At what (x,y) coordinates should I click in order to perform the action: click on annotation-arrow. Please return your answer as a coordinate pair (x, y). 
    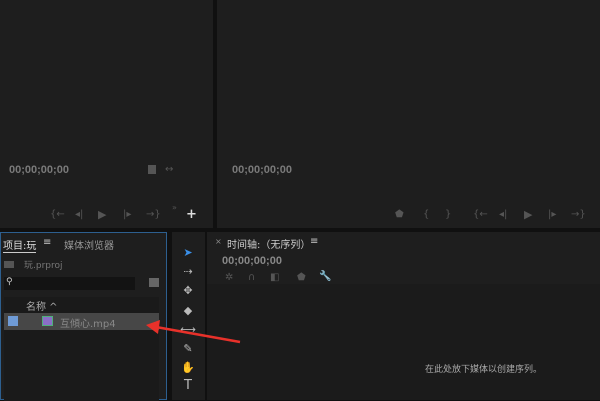
    Looking at the image, I should click on (193, 332).